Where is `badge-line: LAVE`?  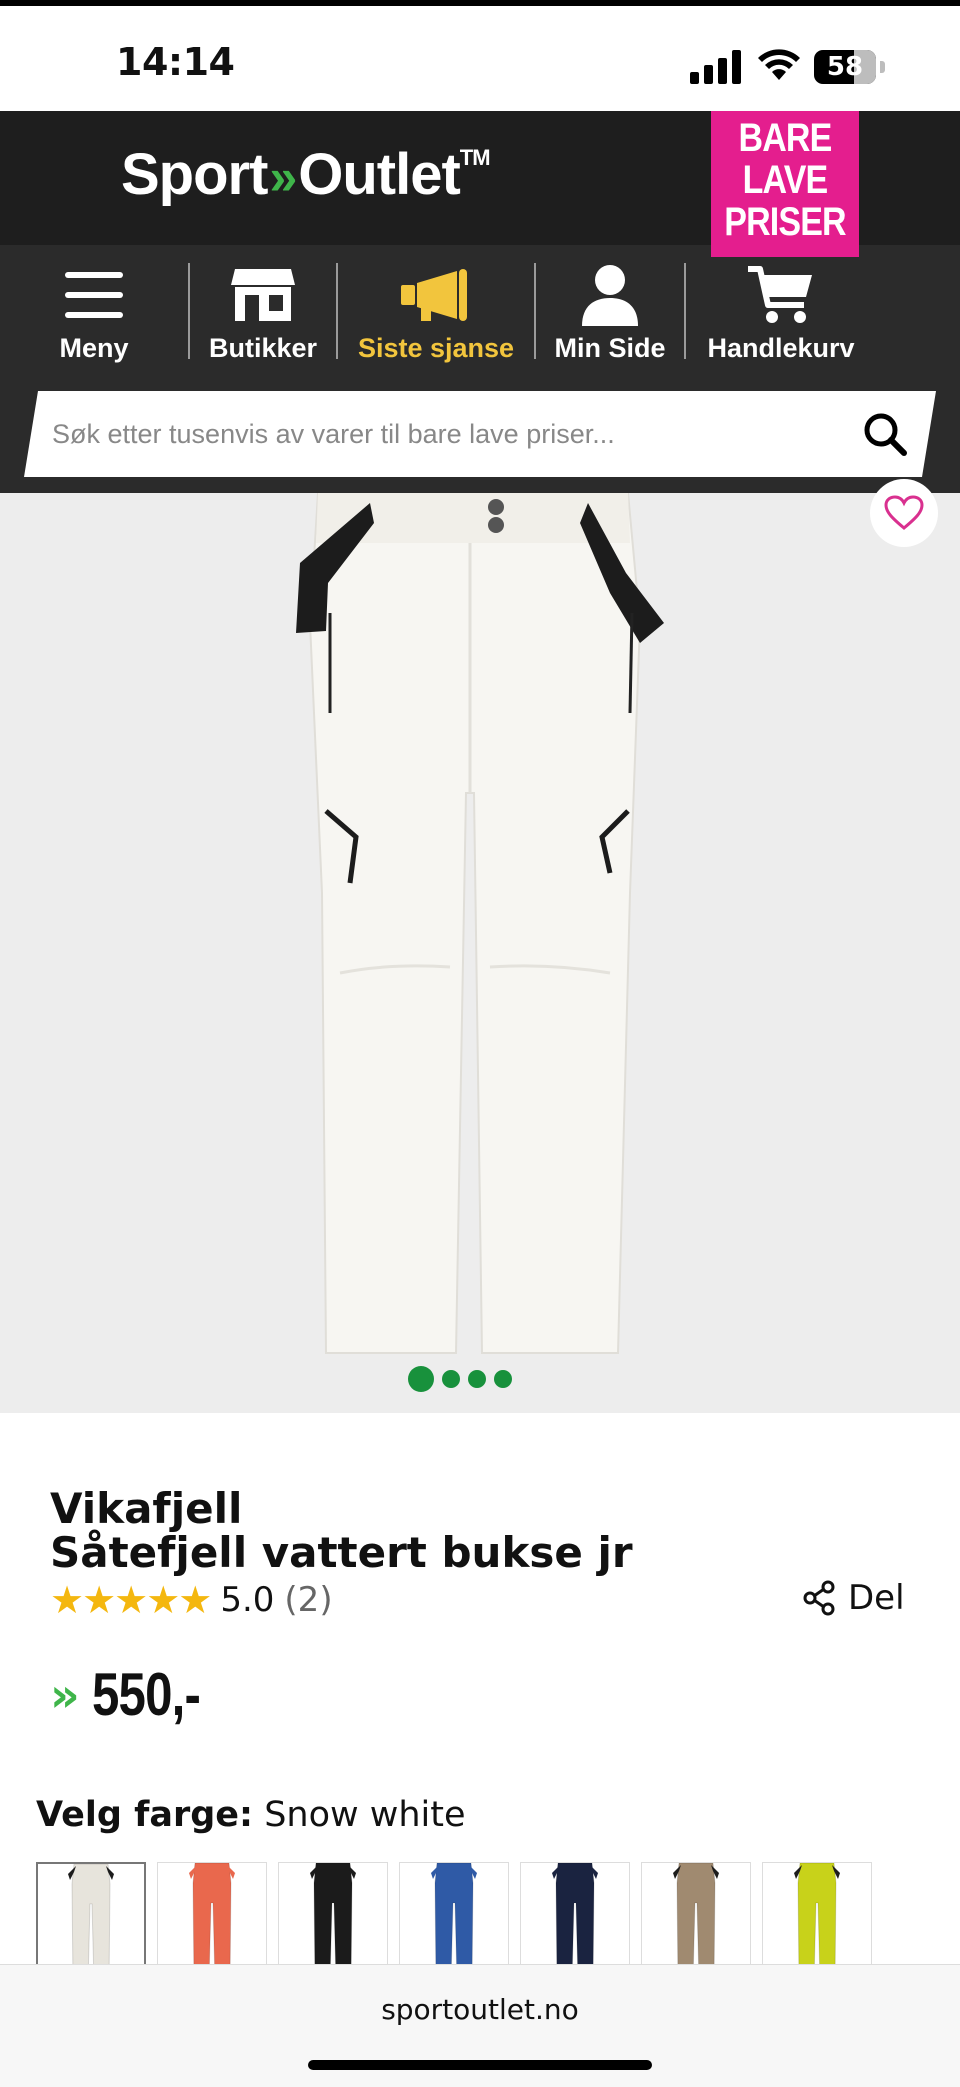
badge-line: LAVE is located at coordinates (785, 180).